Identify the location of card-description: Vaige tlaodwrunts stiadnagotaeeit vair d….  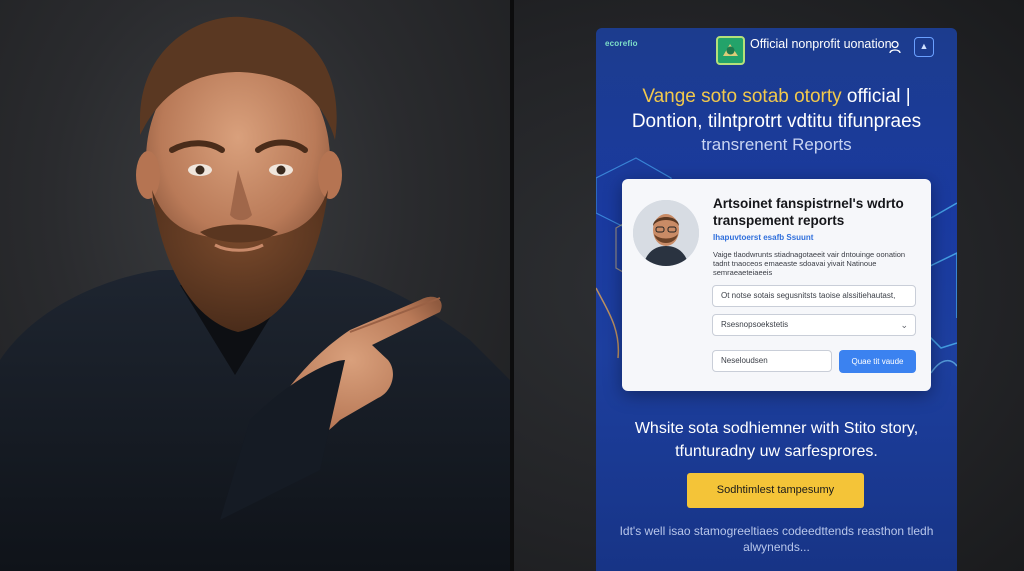
(809, 263).